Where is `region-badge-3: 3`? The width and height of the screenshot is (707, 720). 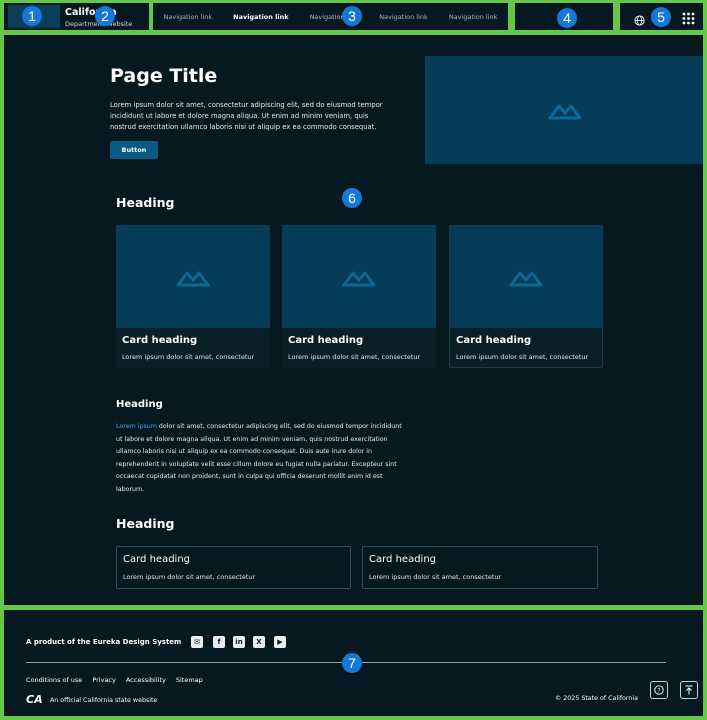
region-badge-3: 3 is located at coordinates (352, 16).